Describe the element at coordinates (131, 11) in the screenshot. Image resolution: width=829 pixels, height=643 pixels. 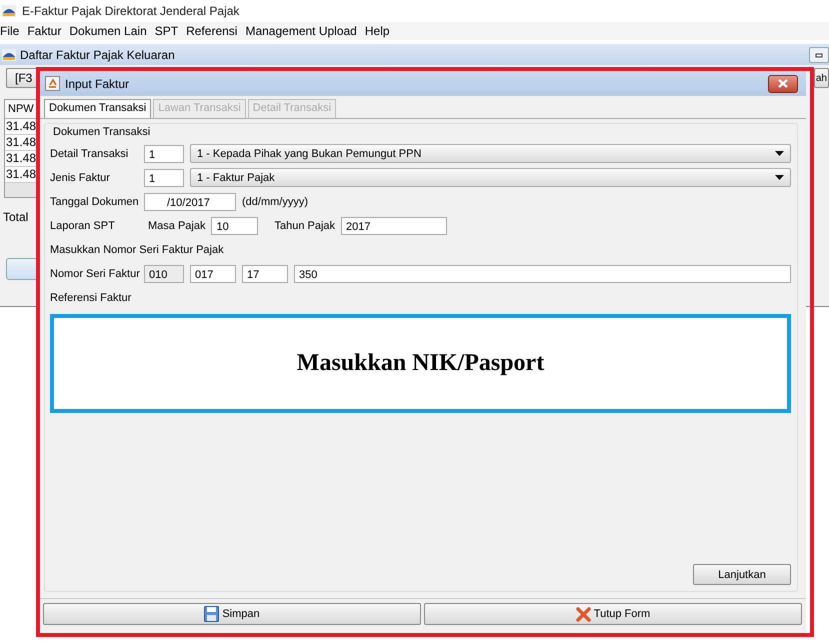
I see `app-title: E-Faktur Pajak Direktorat Jenderal Pajak` at that location.